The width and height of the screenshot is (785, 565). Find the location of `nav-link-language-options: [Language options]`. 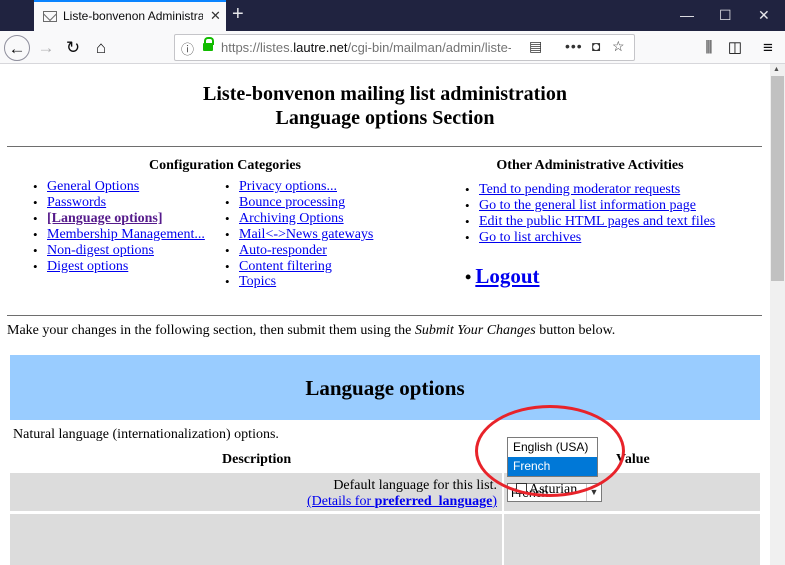

nav-link-language-options: [Language options] is located at coordinates (119, 219).